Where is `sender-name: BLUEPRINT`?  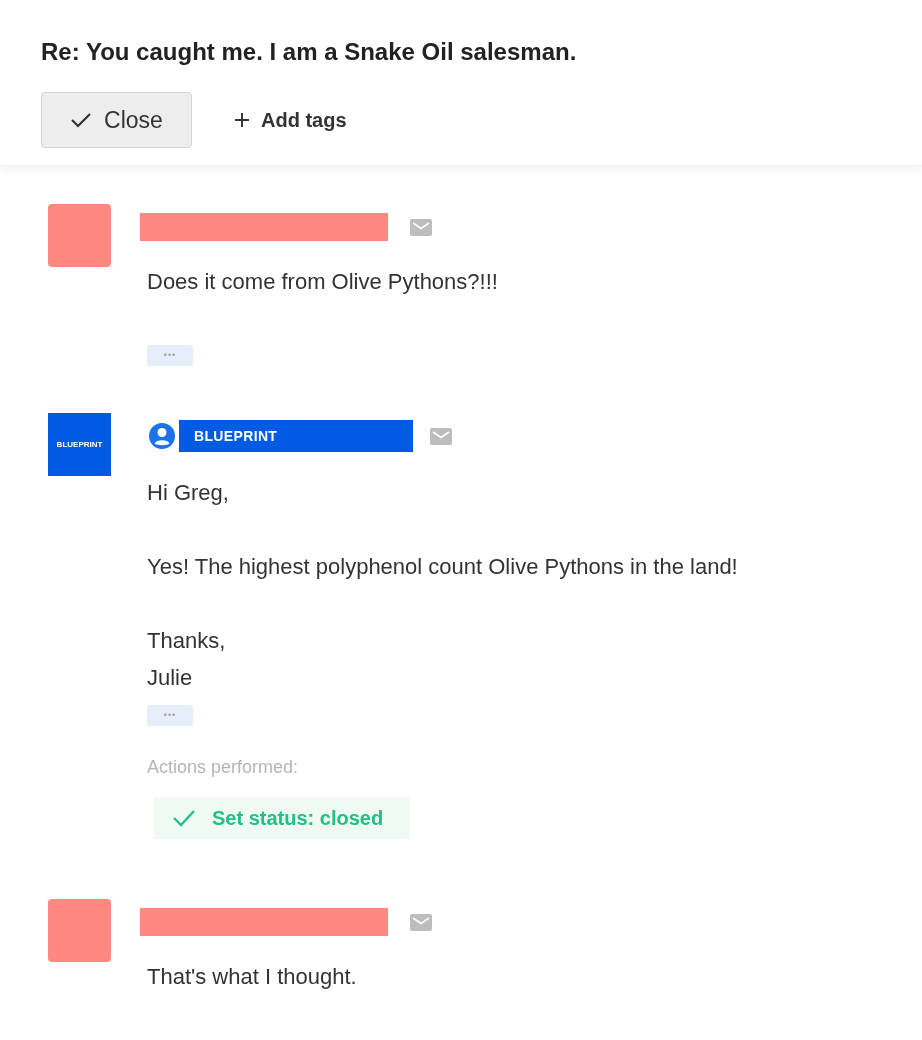 sender-name: BLUEPRINT is located at coordinates (296, 436).